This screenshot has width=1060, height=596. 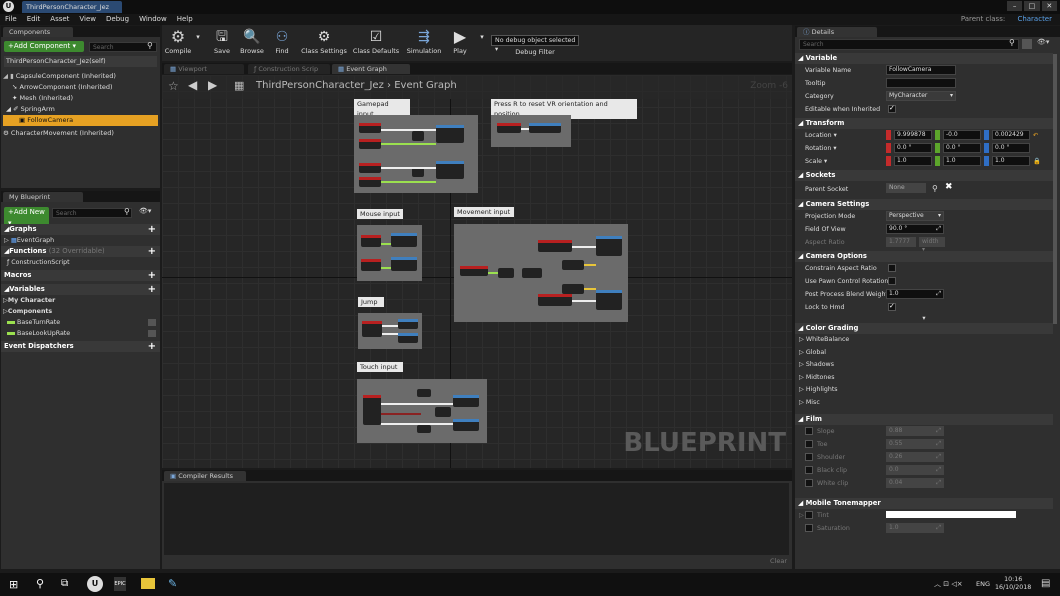 What do you see at coordinates (416, 154) in the screenshot?
I see `comment-gamepad` at bounding box center [416, 154].